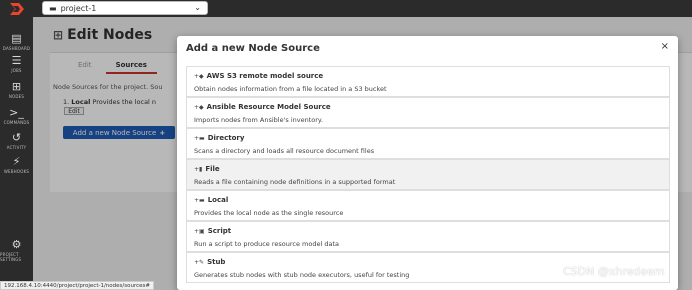  I want to click on sidebar-item-label: DASHBOARD, so click(16, 48).